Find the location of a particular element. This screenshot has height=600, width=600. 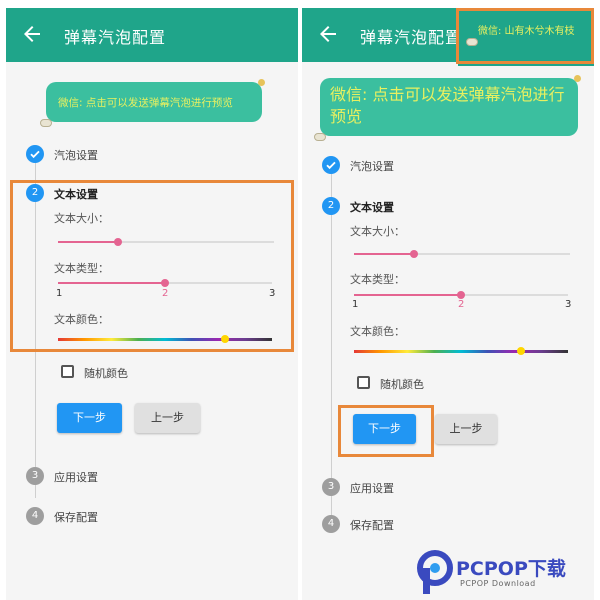

text-type-slider is located at coordinates (461, 295).